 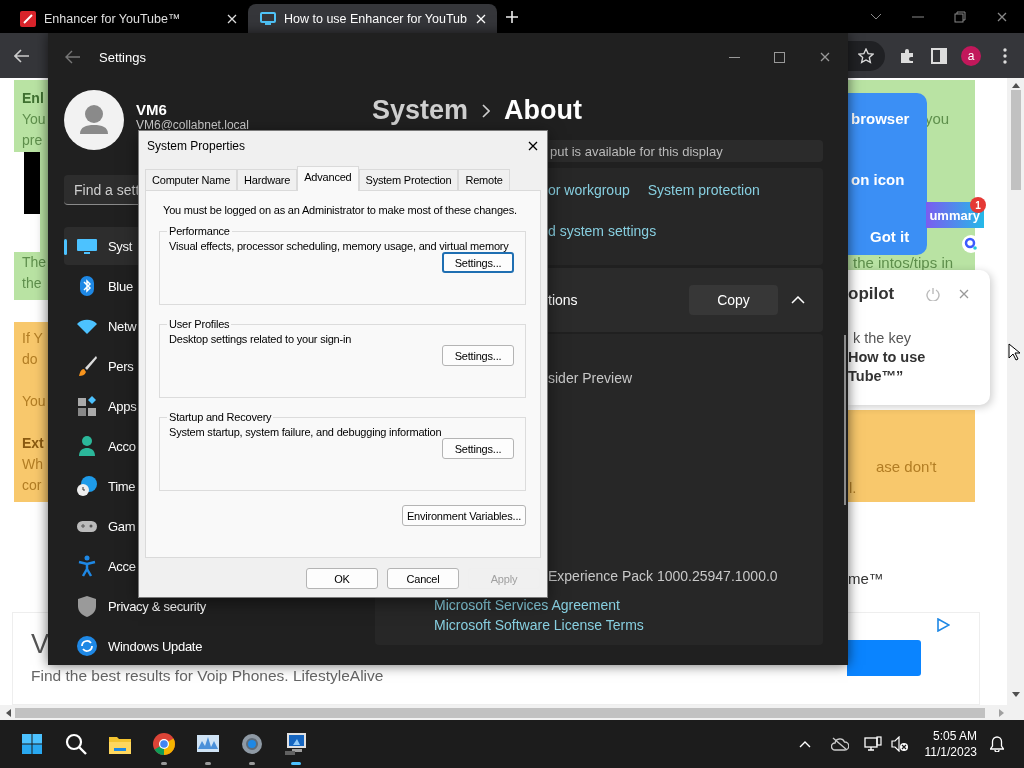 What do you see at coordinates (636, 151) in the screenshot?
I see `card-text: put is available for this display` at bounding box center [636, 151].